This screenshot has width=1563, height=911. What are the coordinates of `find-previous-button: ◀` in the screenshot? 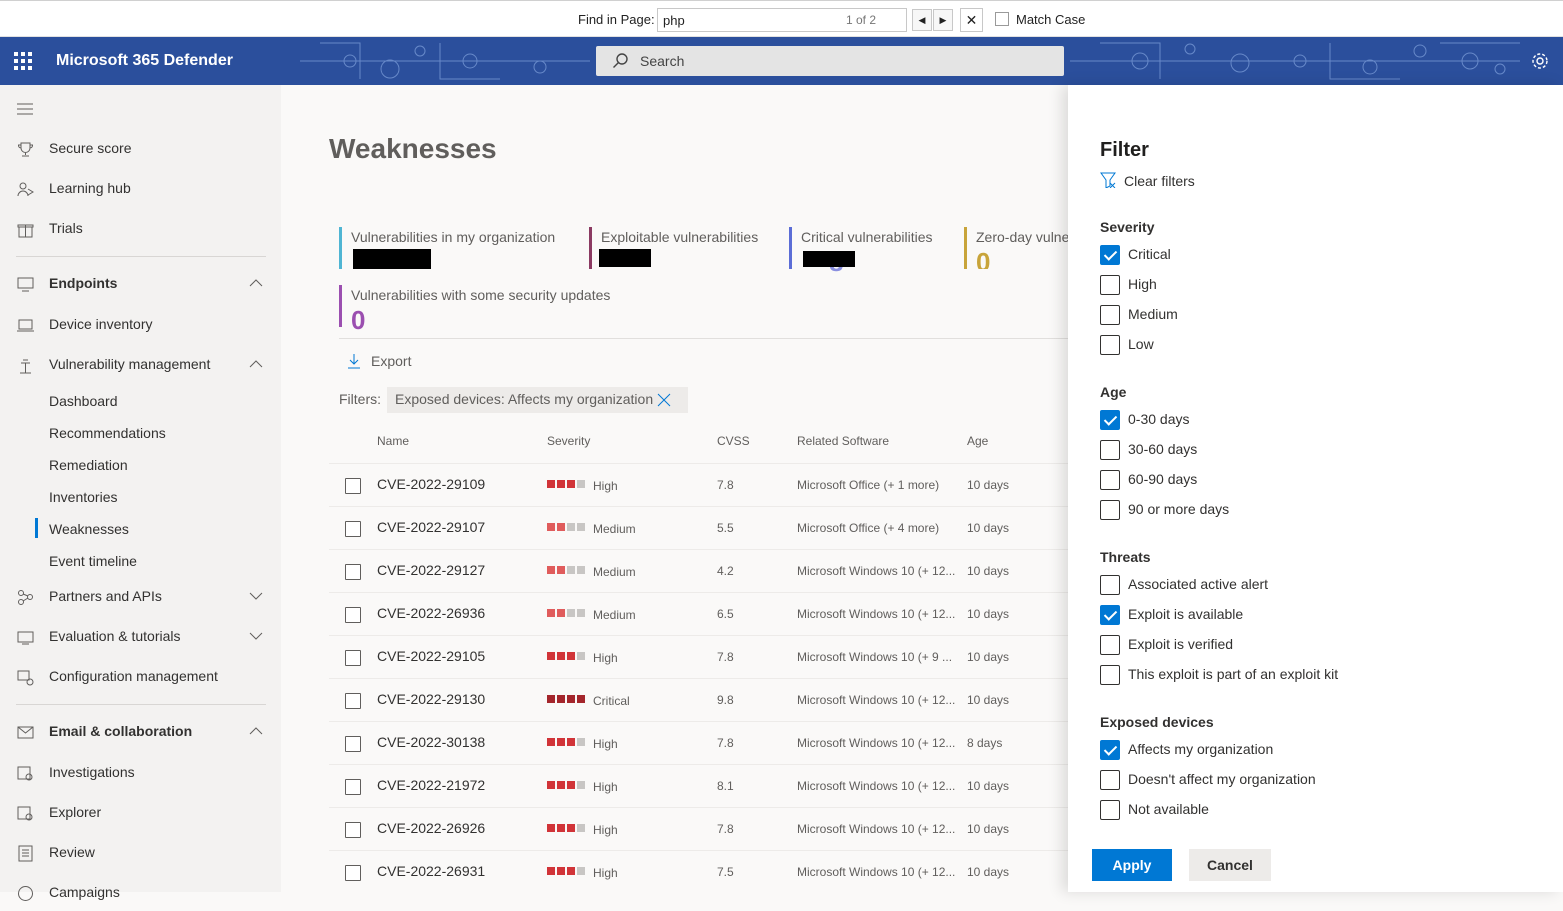 It's located at (922, 20).